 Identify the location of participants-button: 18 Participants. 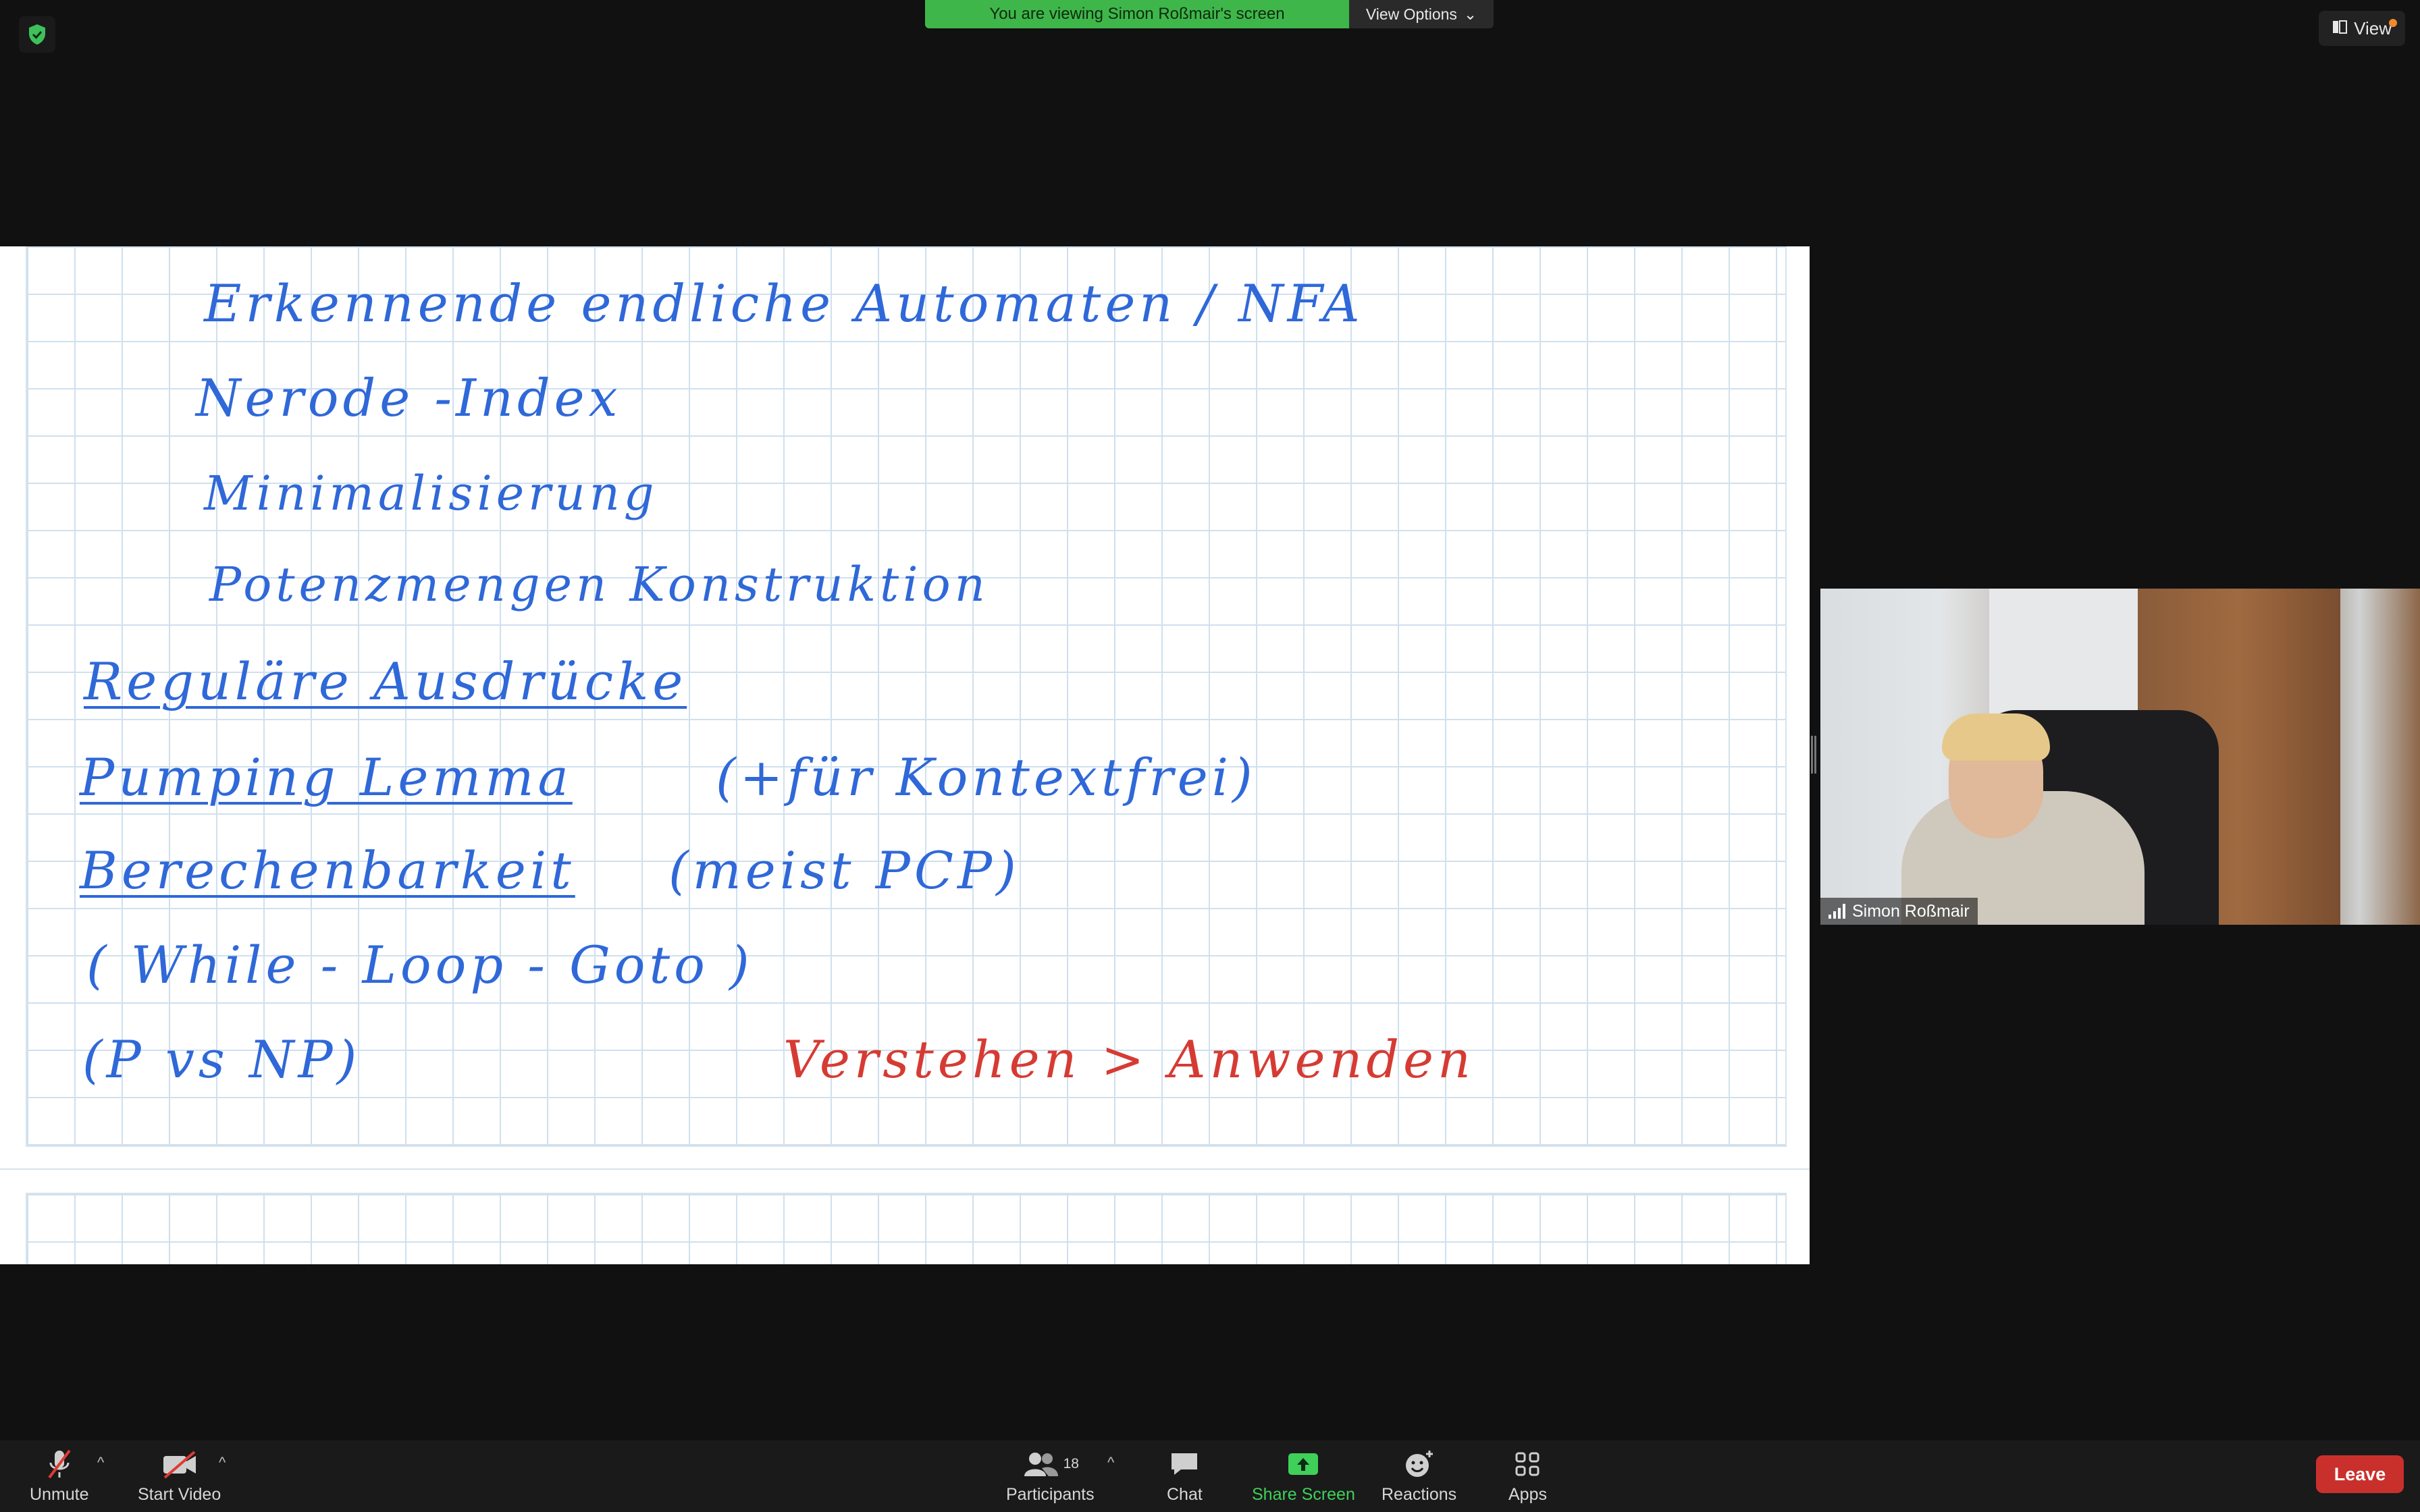
(1050, 1476).